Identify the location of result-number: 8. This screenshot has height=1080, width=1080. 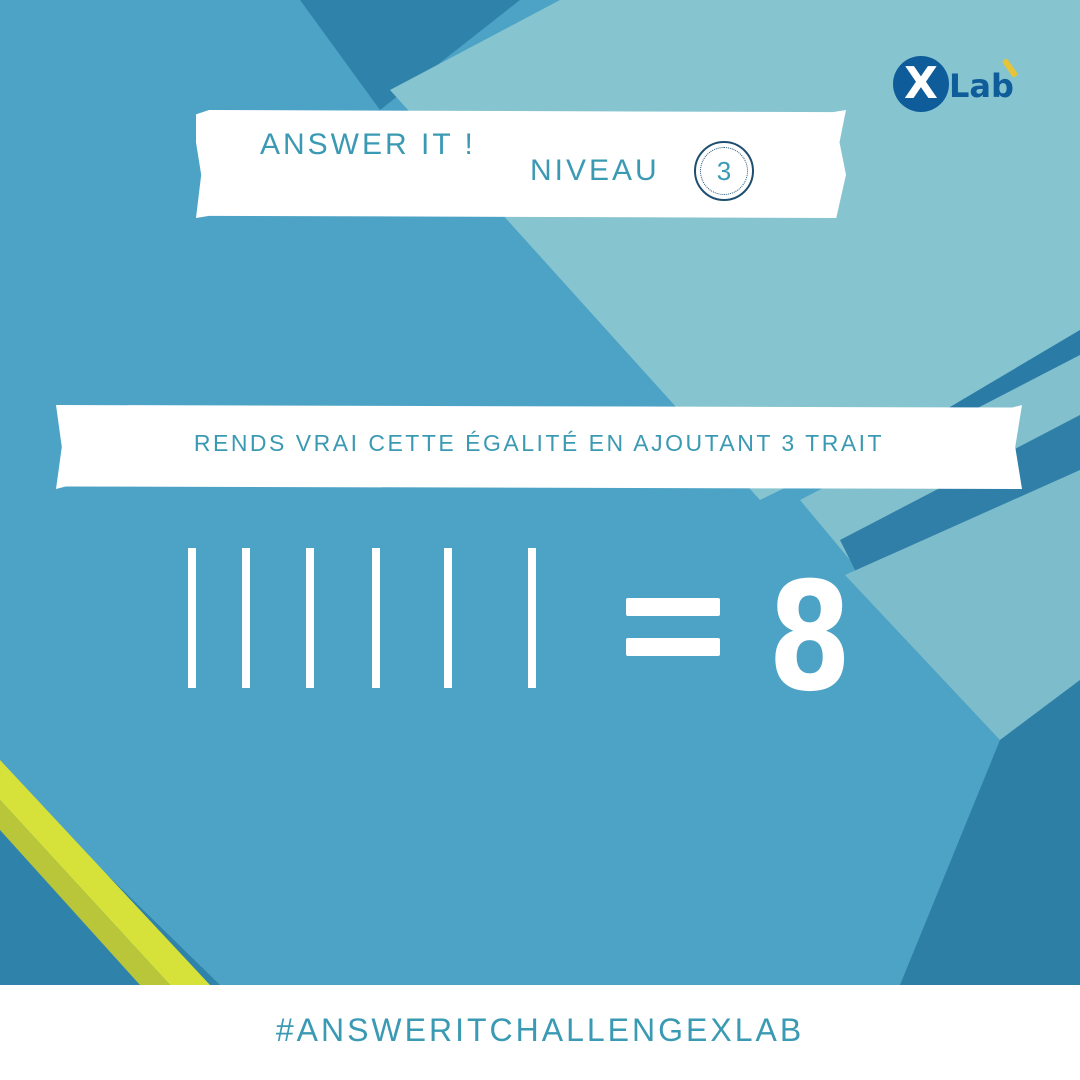
(810, 638).